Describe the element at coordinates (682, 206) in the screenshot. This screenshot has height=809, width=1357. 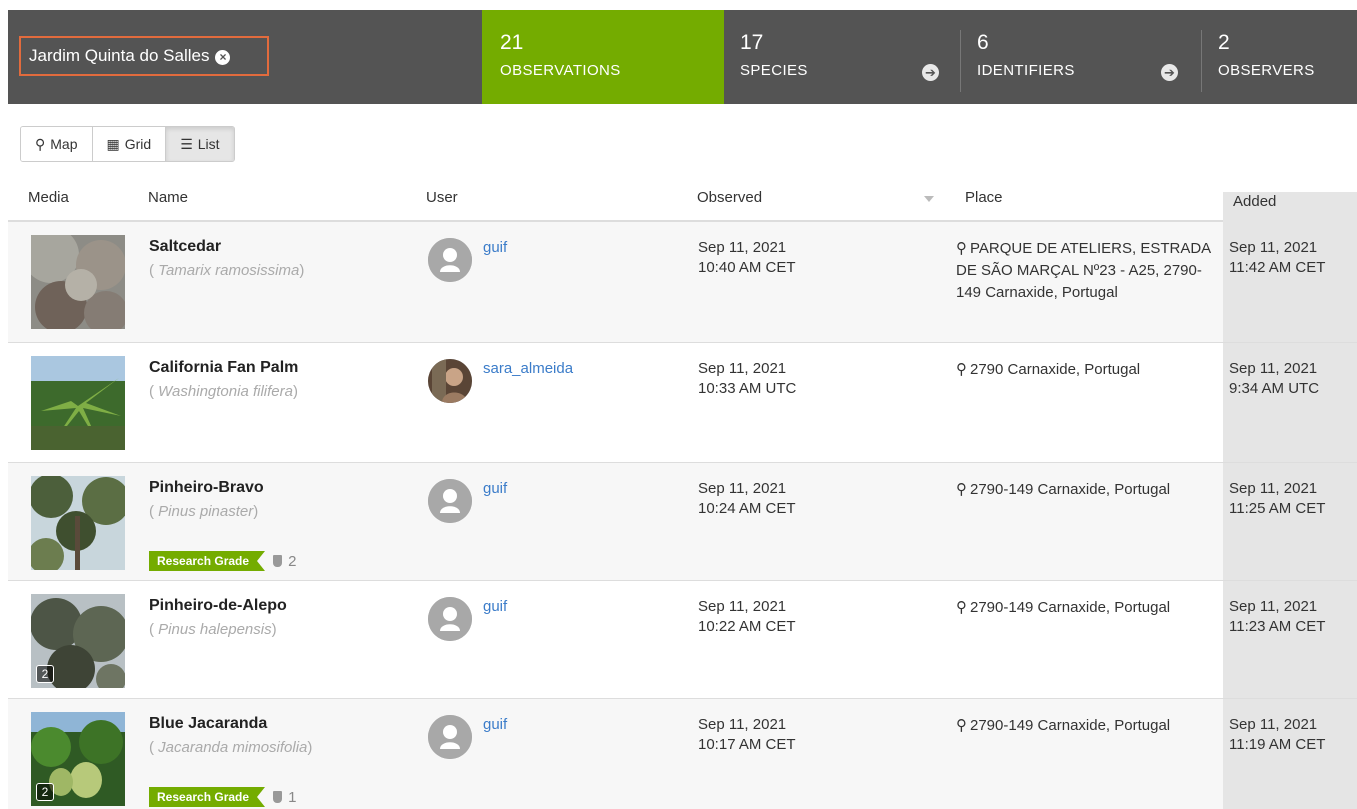
I see `table-header: Media Name User Observed Place Added` at that location.